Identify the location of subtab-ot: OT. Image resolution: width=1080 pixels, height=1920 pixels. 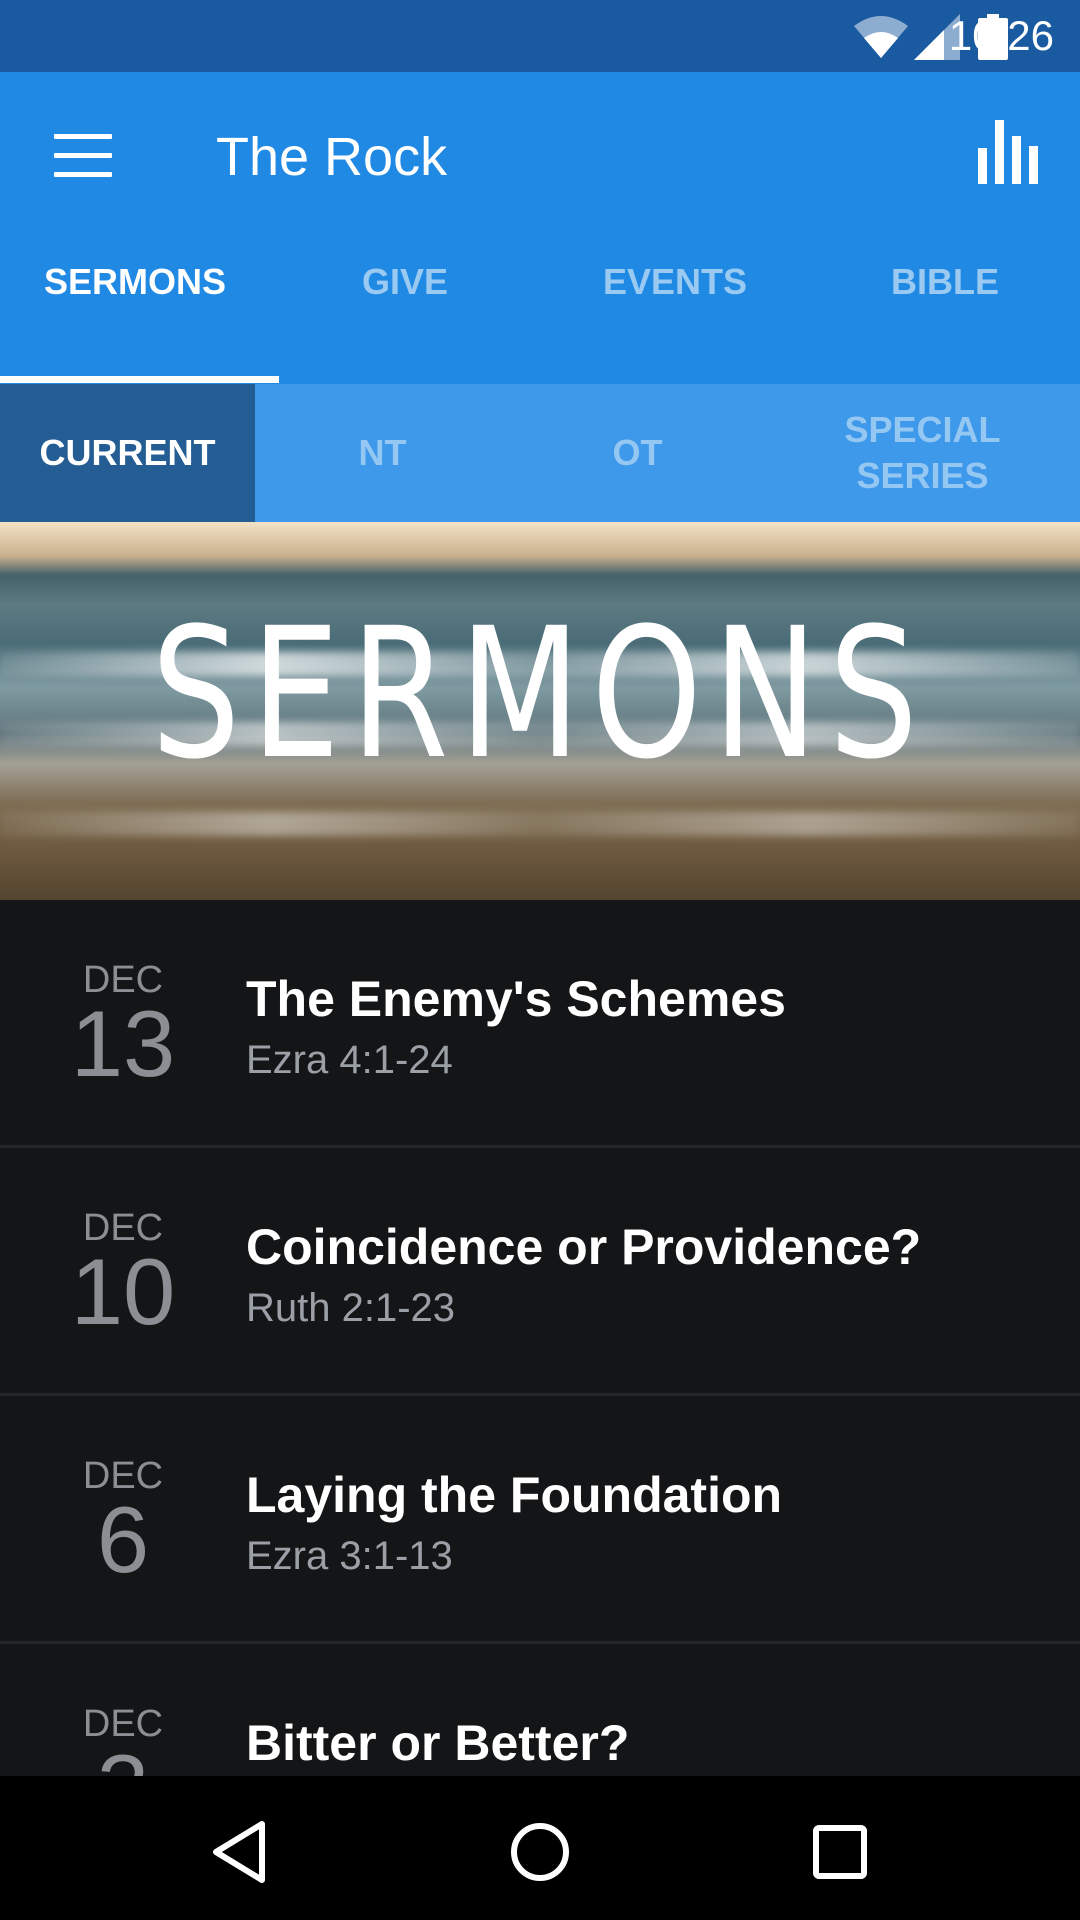
(637, 453).